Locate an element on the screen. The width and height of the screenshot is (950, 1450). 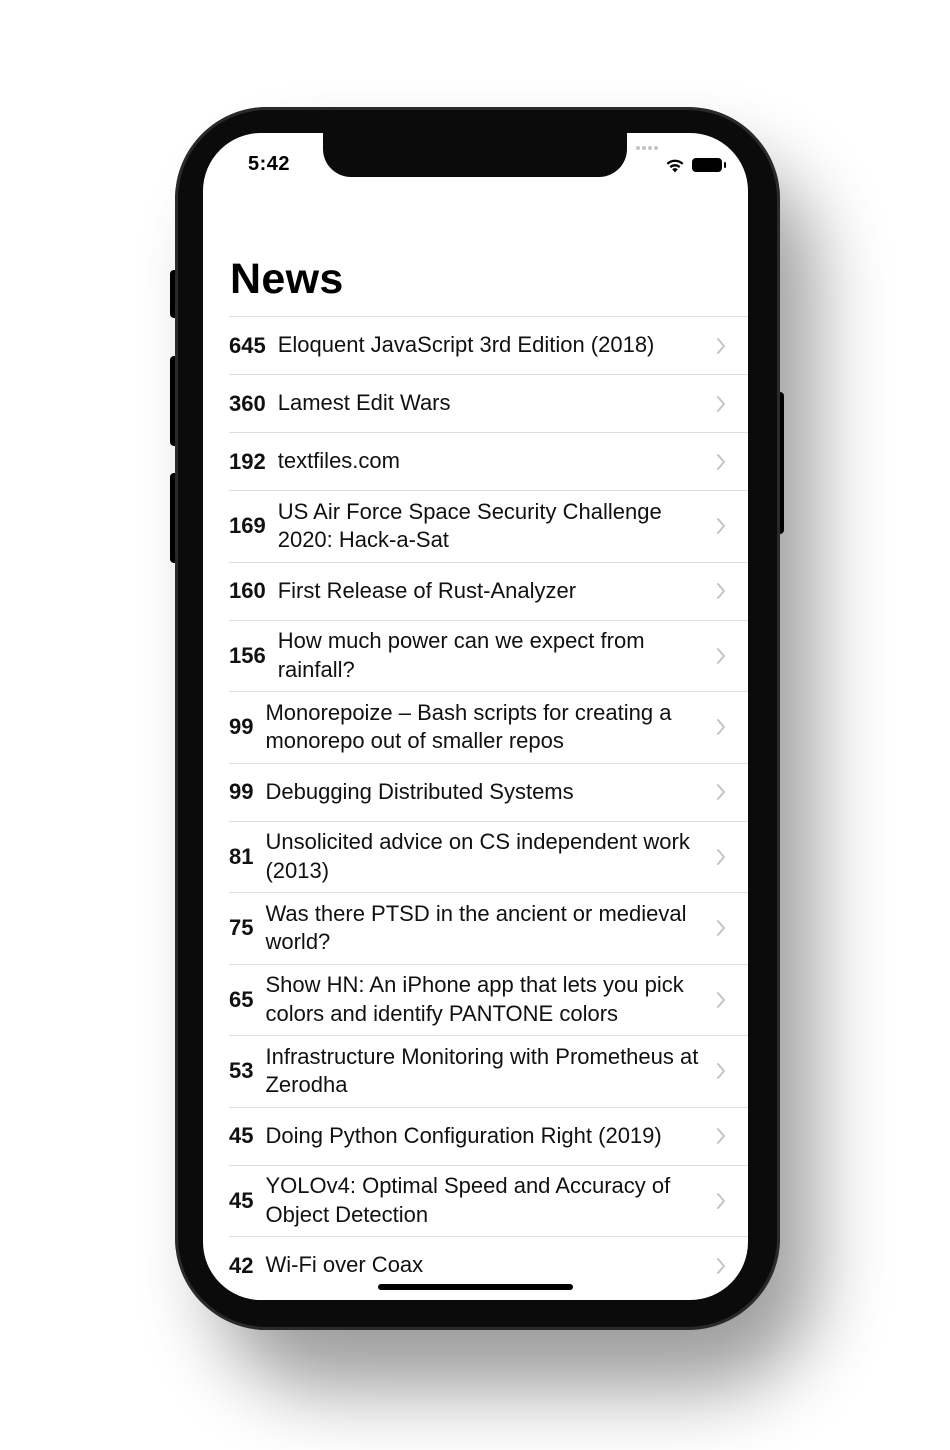
story-row: 360 Lamest Edit Wars is located at coordinates (488, 403).